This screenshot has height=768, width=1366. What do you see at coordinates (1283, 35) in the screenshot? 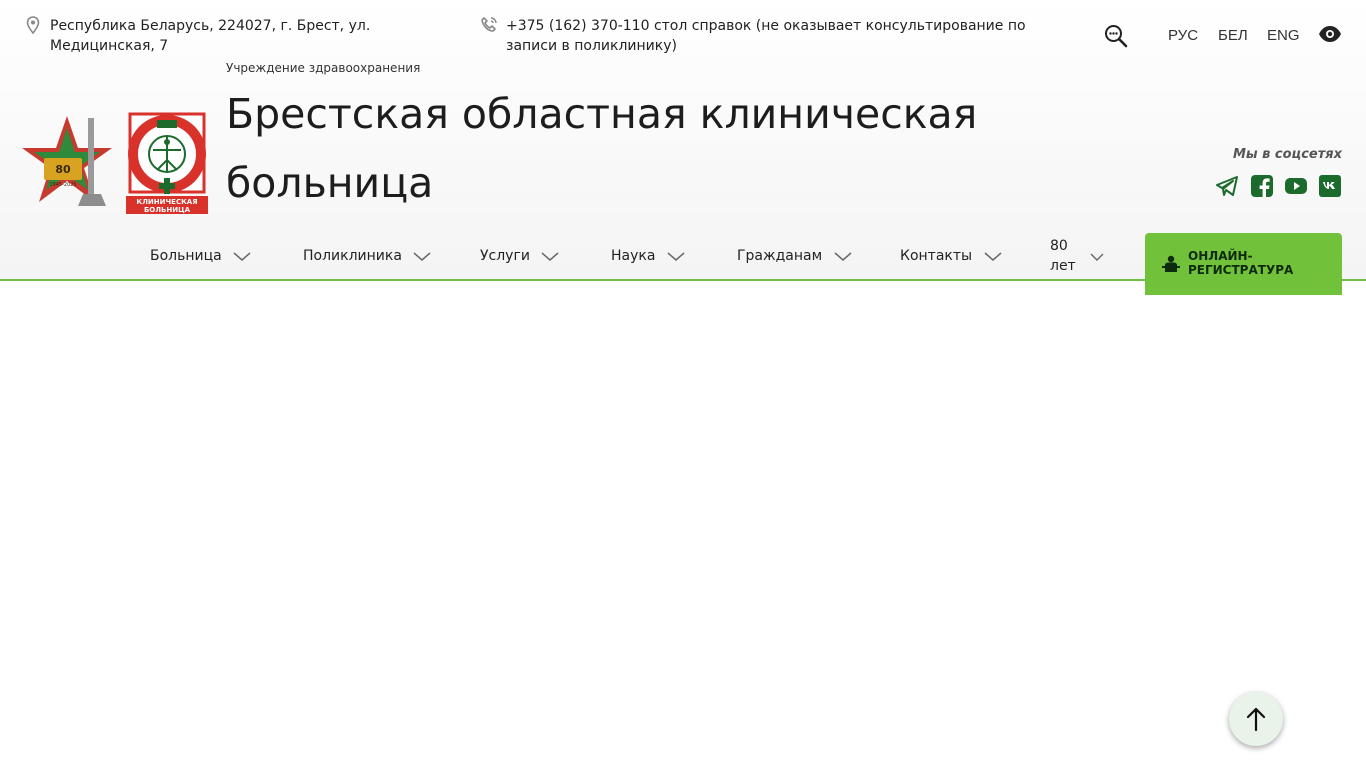
I see `lang-en-link: ENG` at bounding box center [1283, 35].